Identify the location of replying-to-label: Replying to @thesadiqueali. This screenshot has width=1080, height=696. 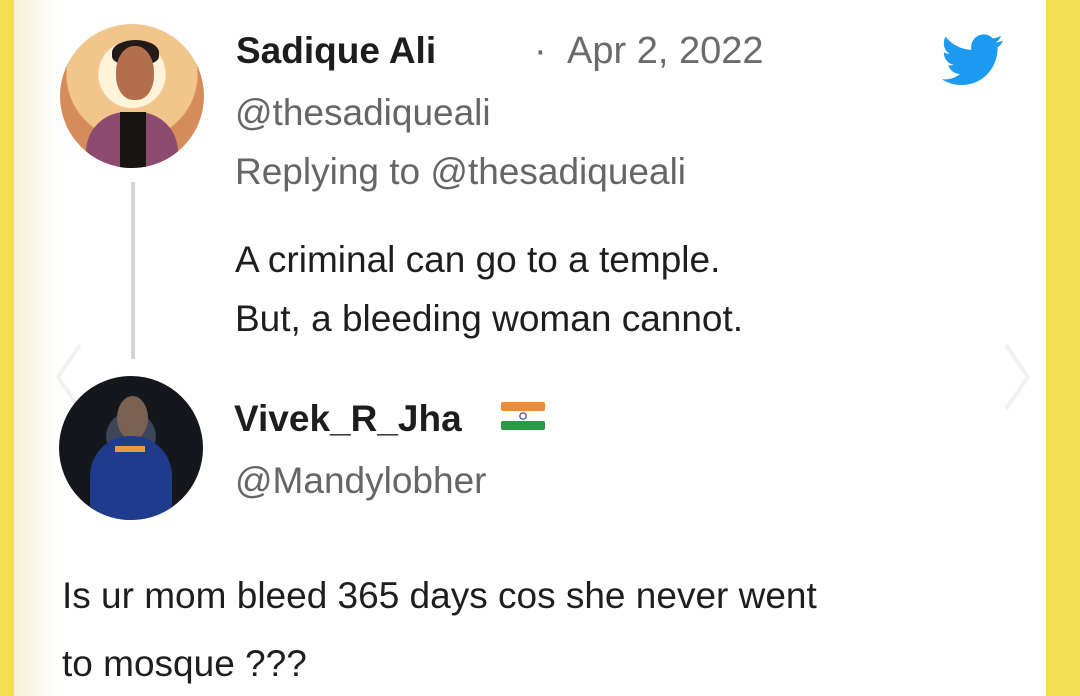
(460, 172).